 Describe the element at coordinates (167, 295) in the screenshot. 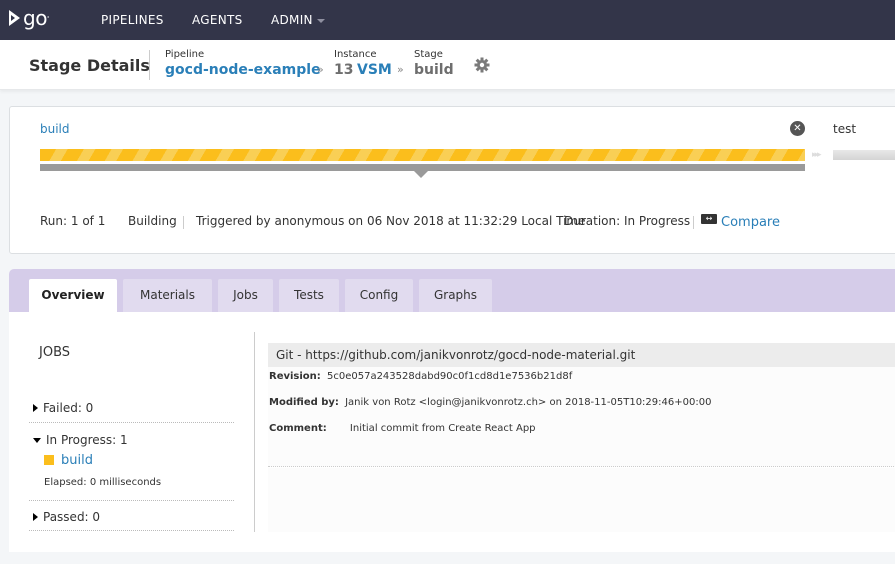

I see `tab-materials: Materials` at that location.